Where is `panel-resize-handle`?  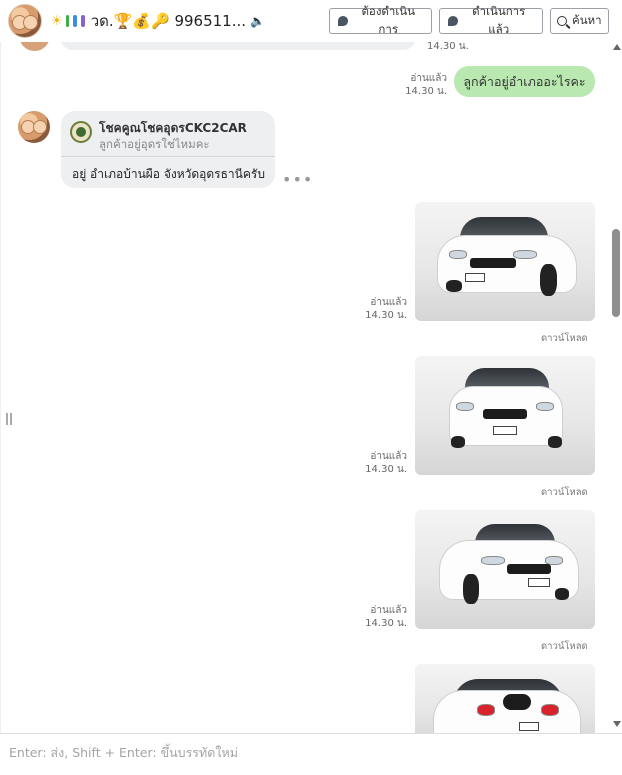 panel-resize-handle is located at coordinates (9, 419).